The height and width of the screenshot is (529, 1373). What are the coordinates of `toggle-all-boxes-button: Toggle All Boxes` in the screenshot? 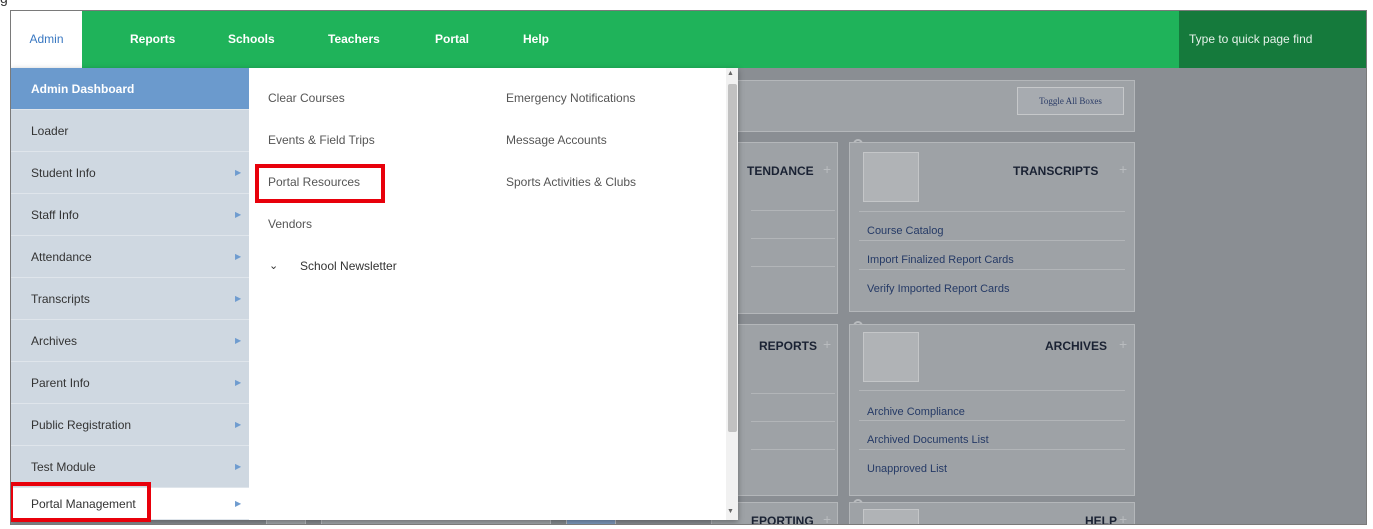 It's located at (1070, 101).